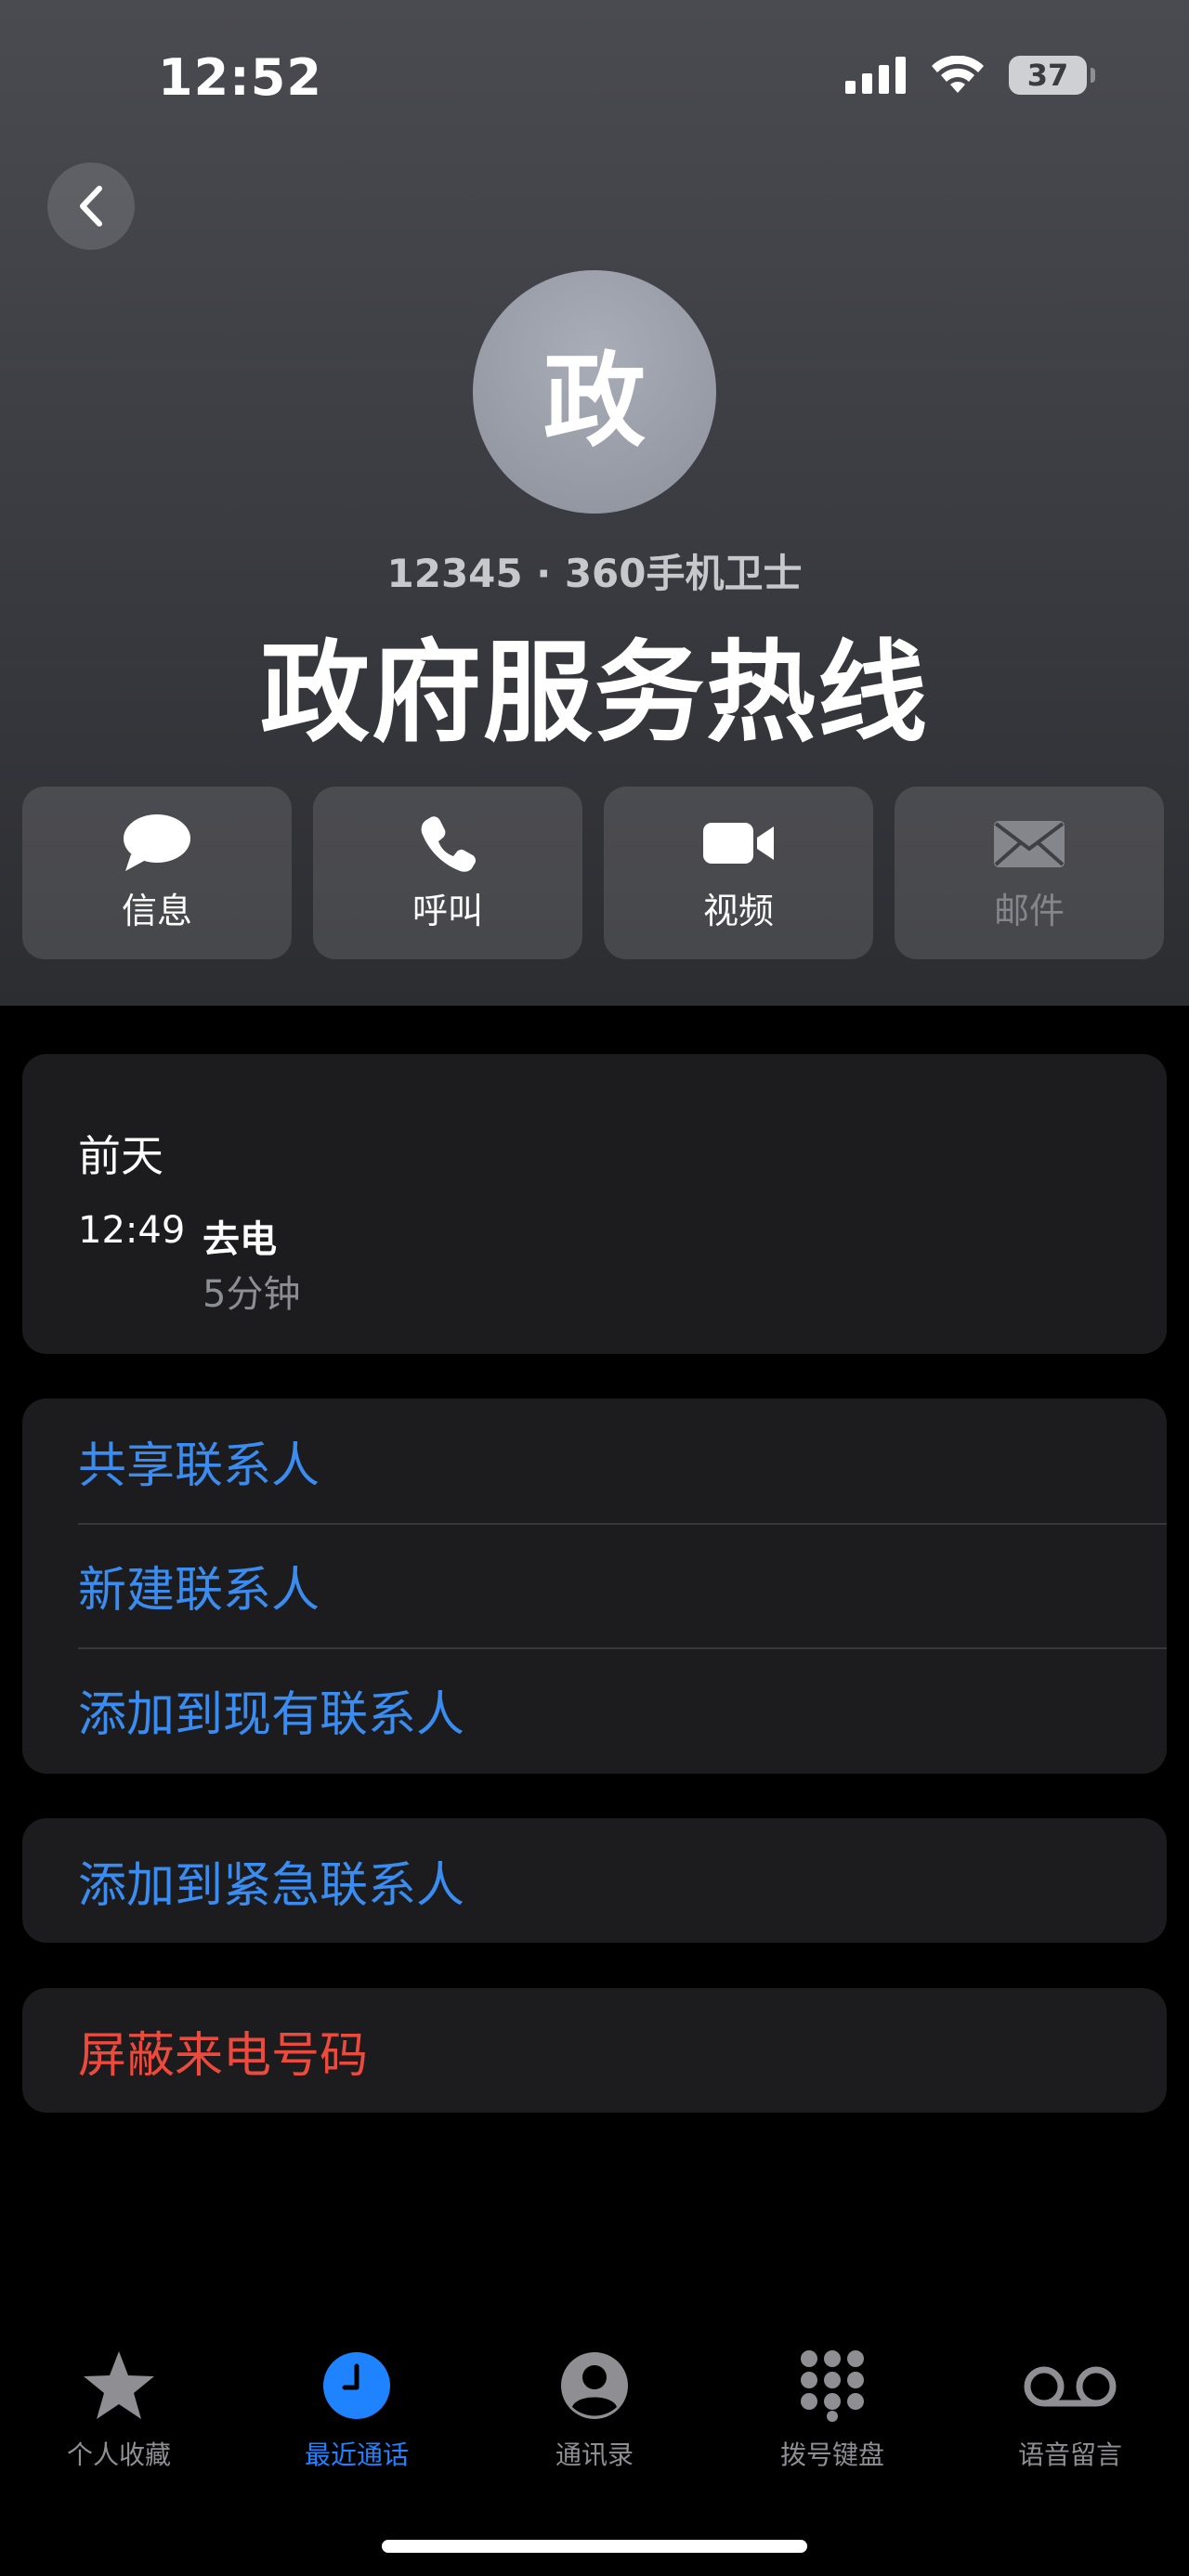  Describe the element at coordinates (449, 843) in the screenshot. I see `phone-icon` at that location.